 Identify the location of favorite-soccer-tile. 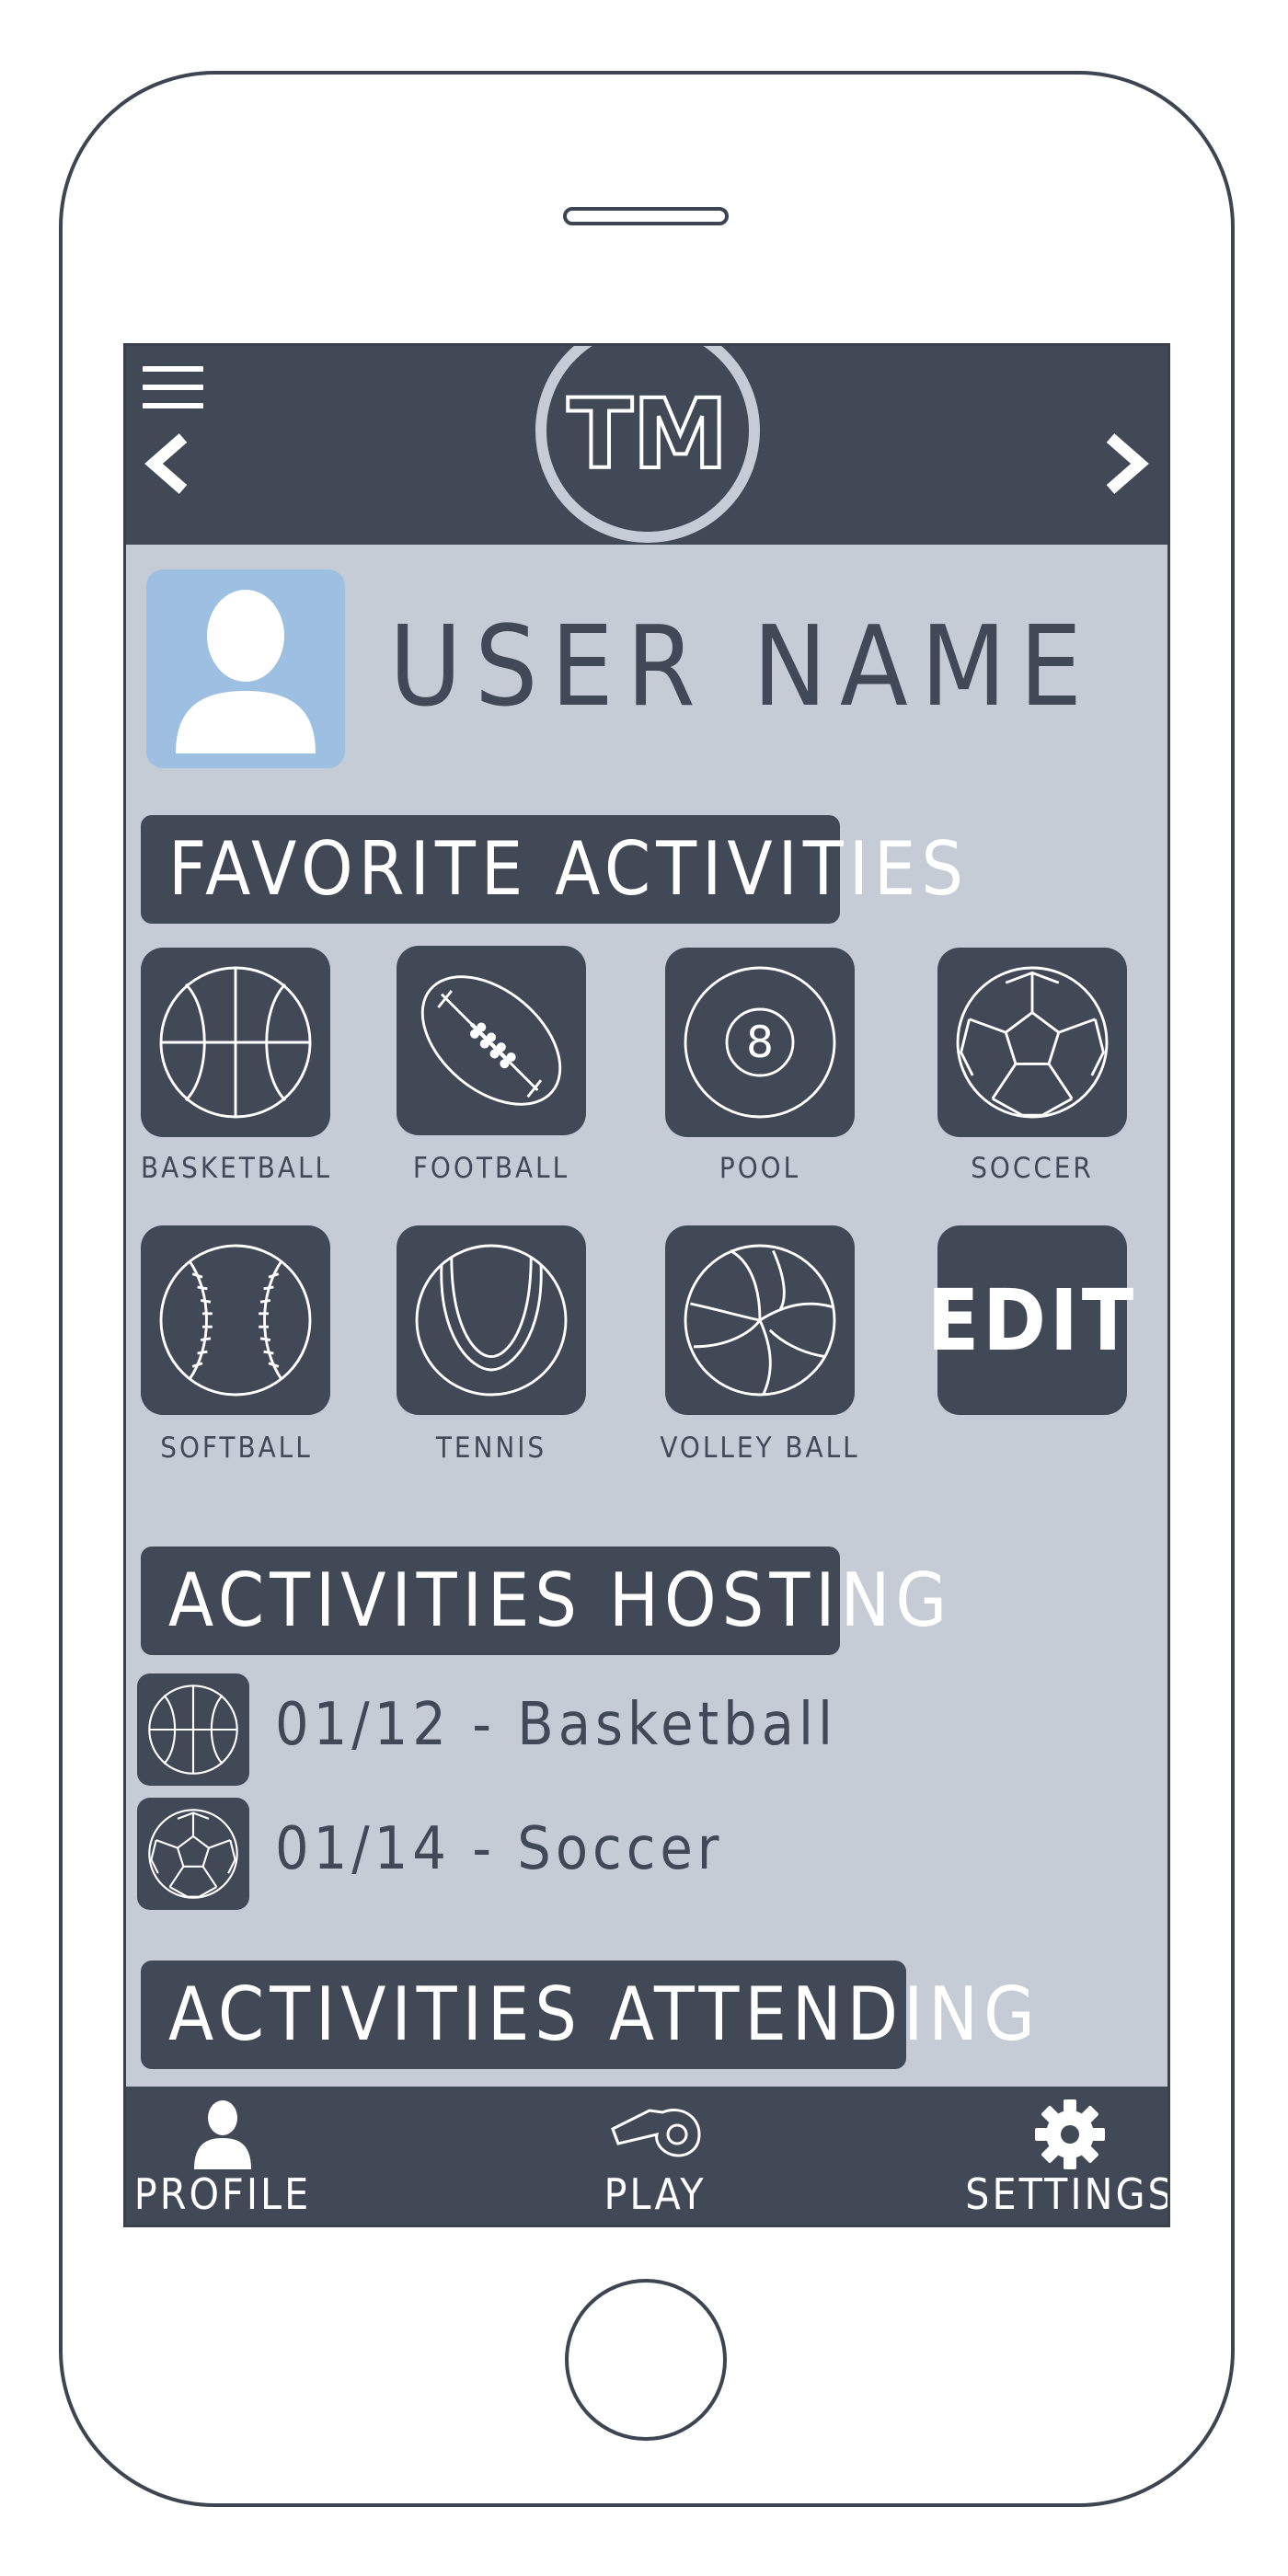
(1032, 1042).